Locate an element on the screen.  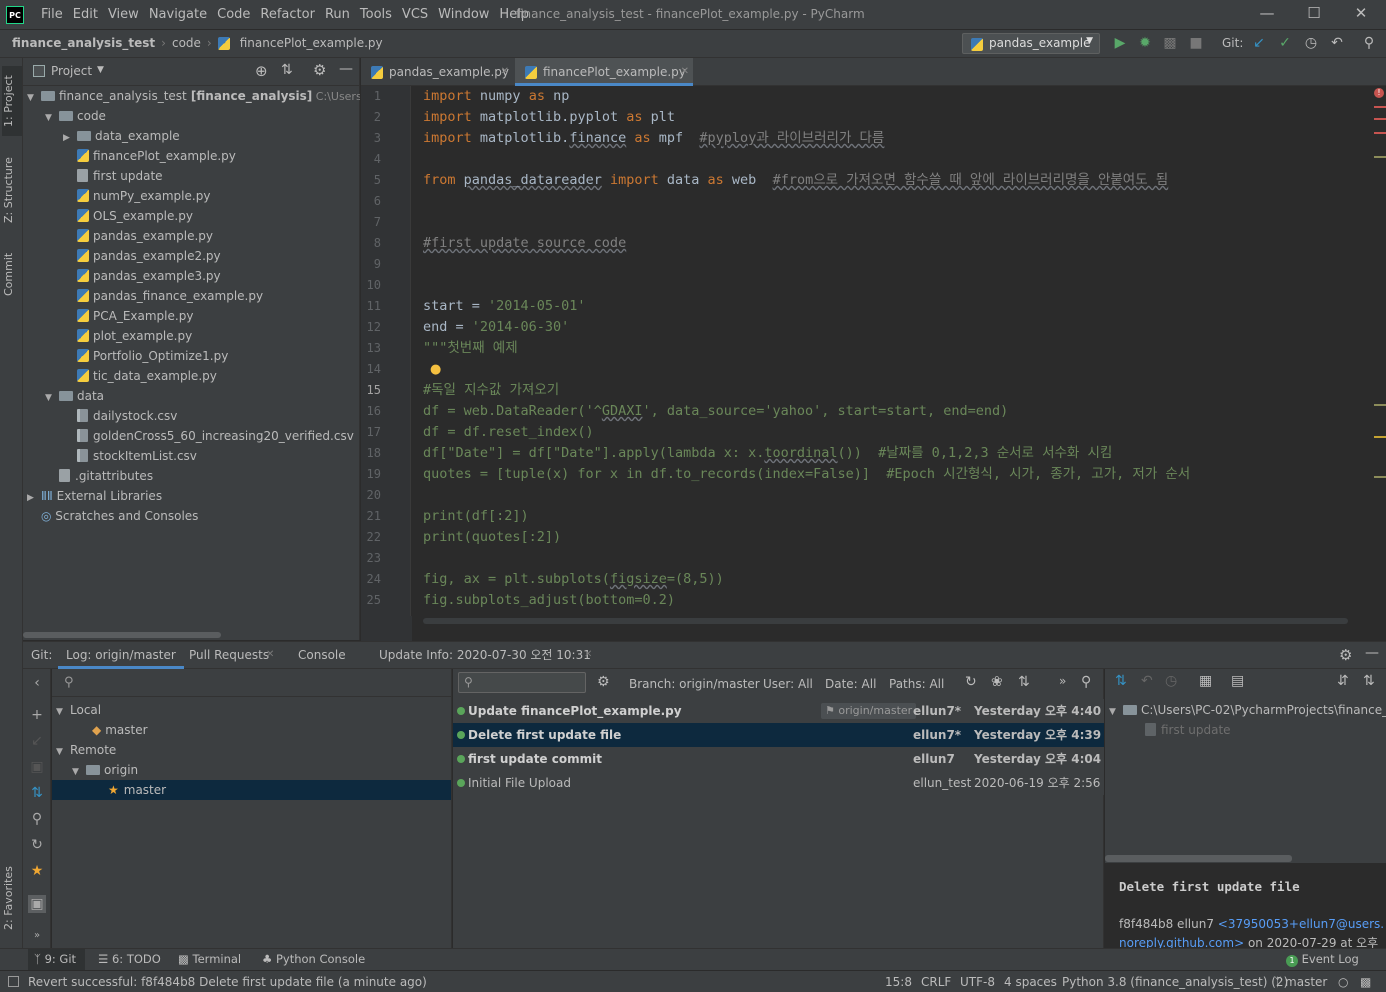
tab-pandas-example: pandas_example.py ✕ is located at coordinates (437, 72).